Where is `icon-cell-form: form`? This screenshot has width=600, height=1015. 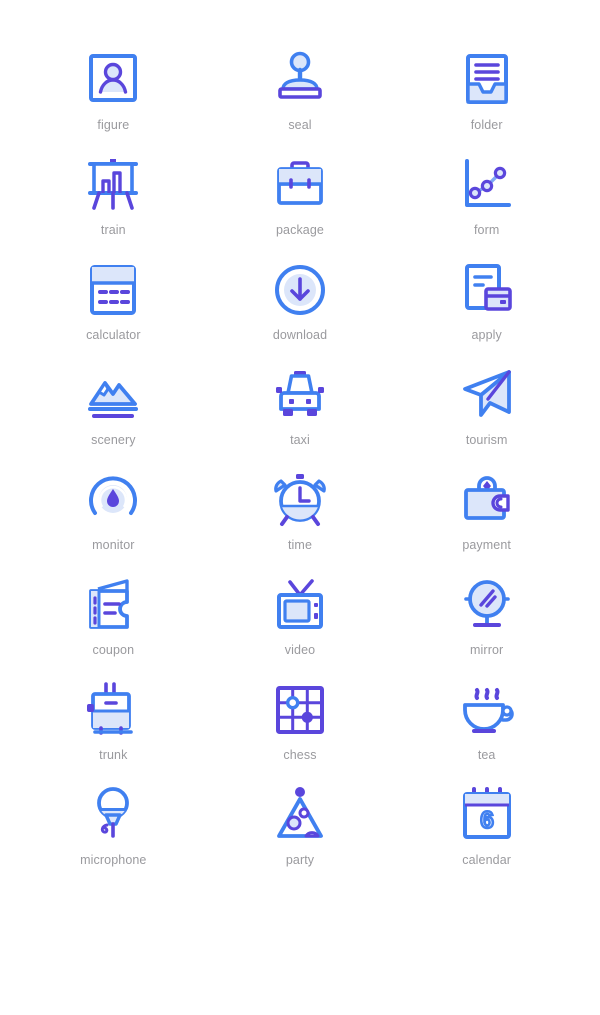
icon-cell-form: form is located at coordinates (486, 205).